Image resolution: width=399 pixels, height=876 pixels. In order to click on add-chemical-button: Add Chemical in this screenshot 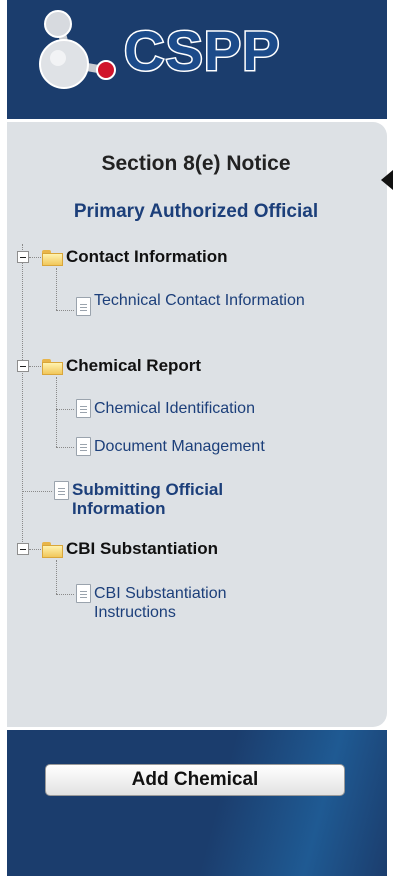, I will do `click(195, 780)`.